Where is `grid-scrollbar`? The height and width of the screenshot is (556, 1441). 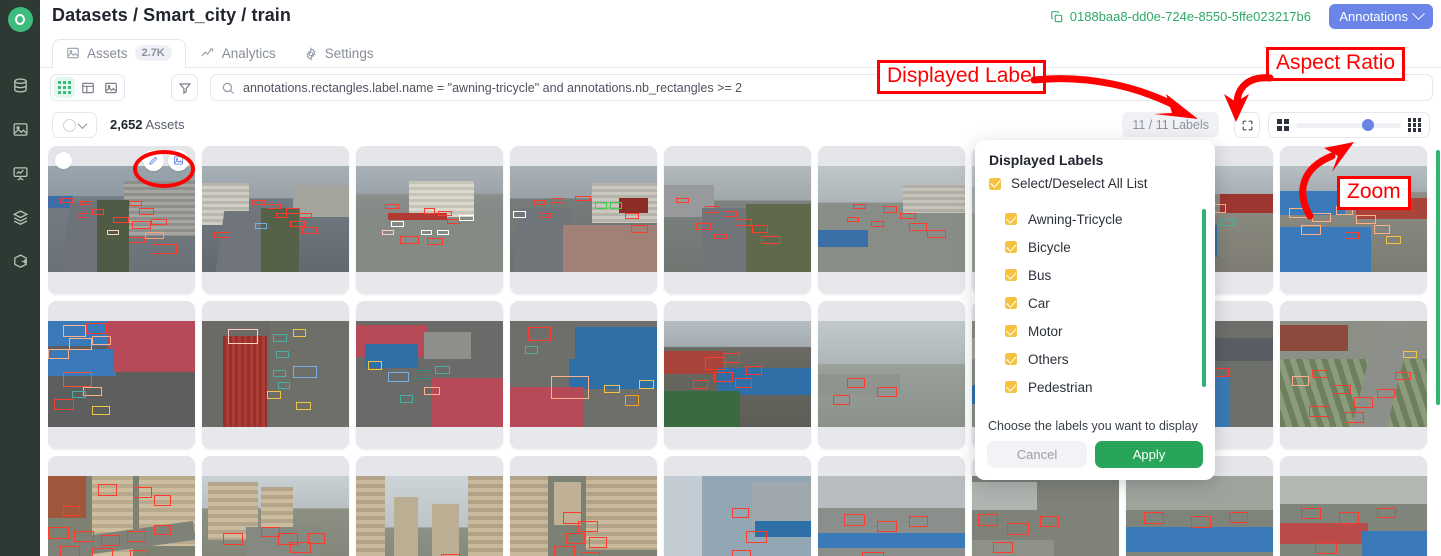 grid-scrollbar is located at coordinates (1438, 350).